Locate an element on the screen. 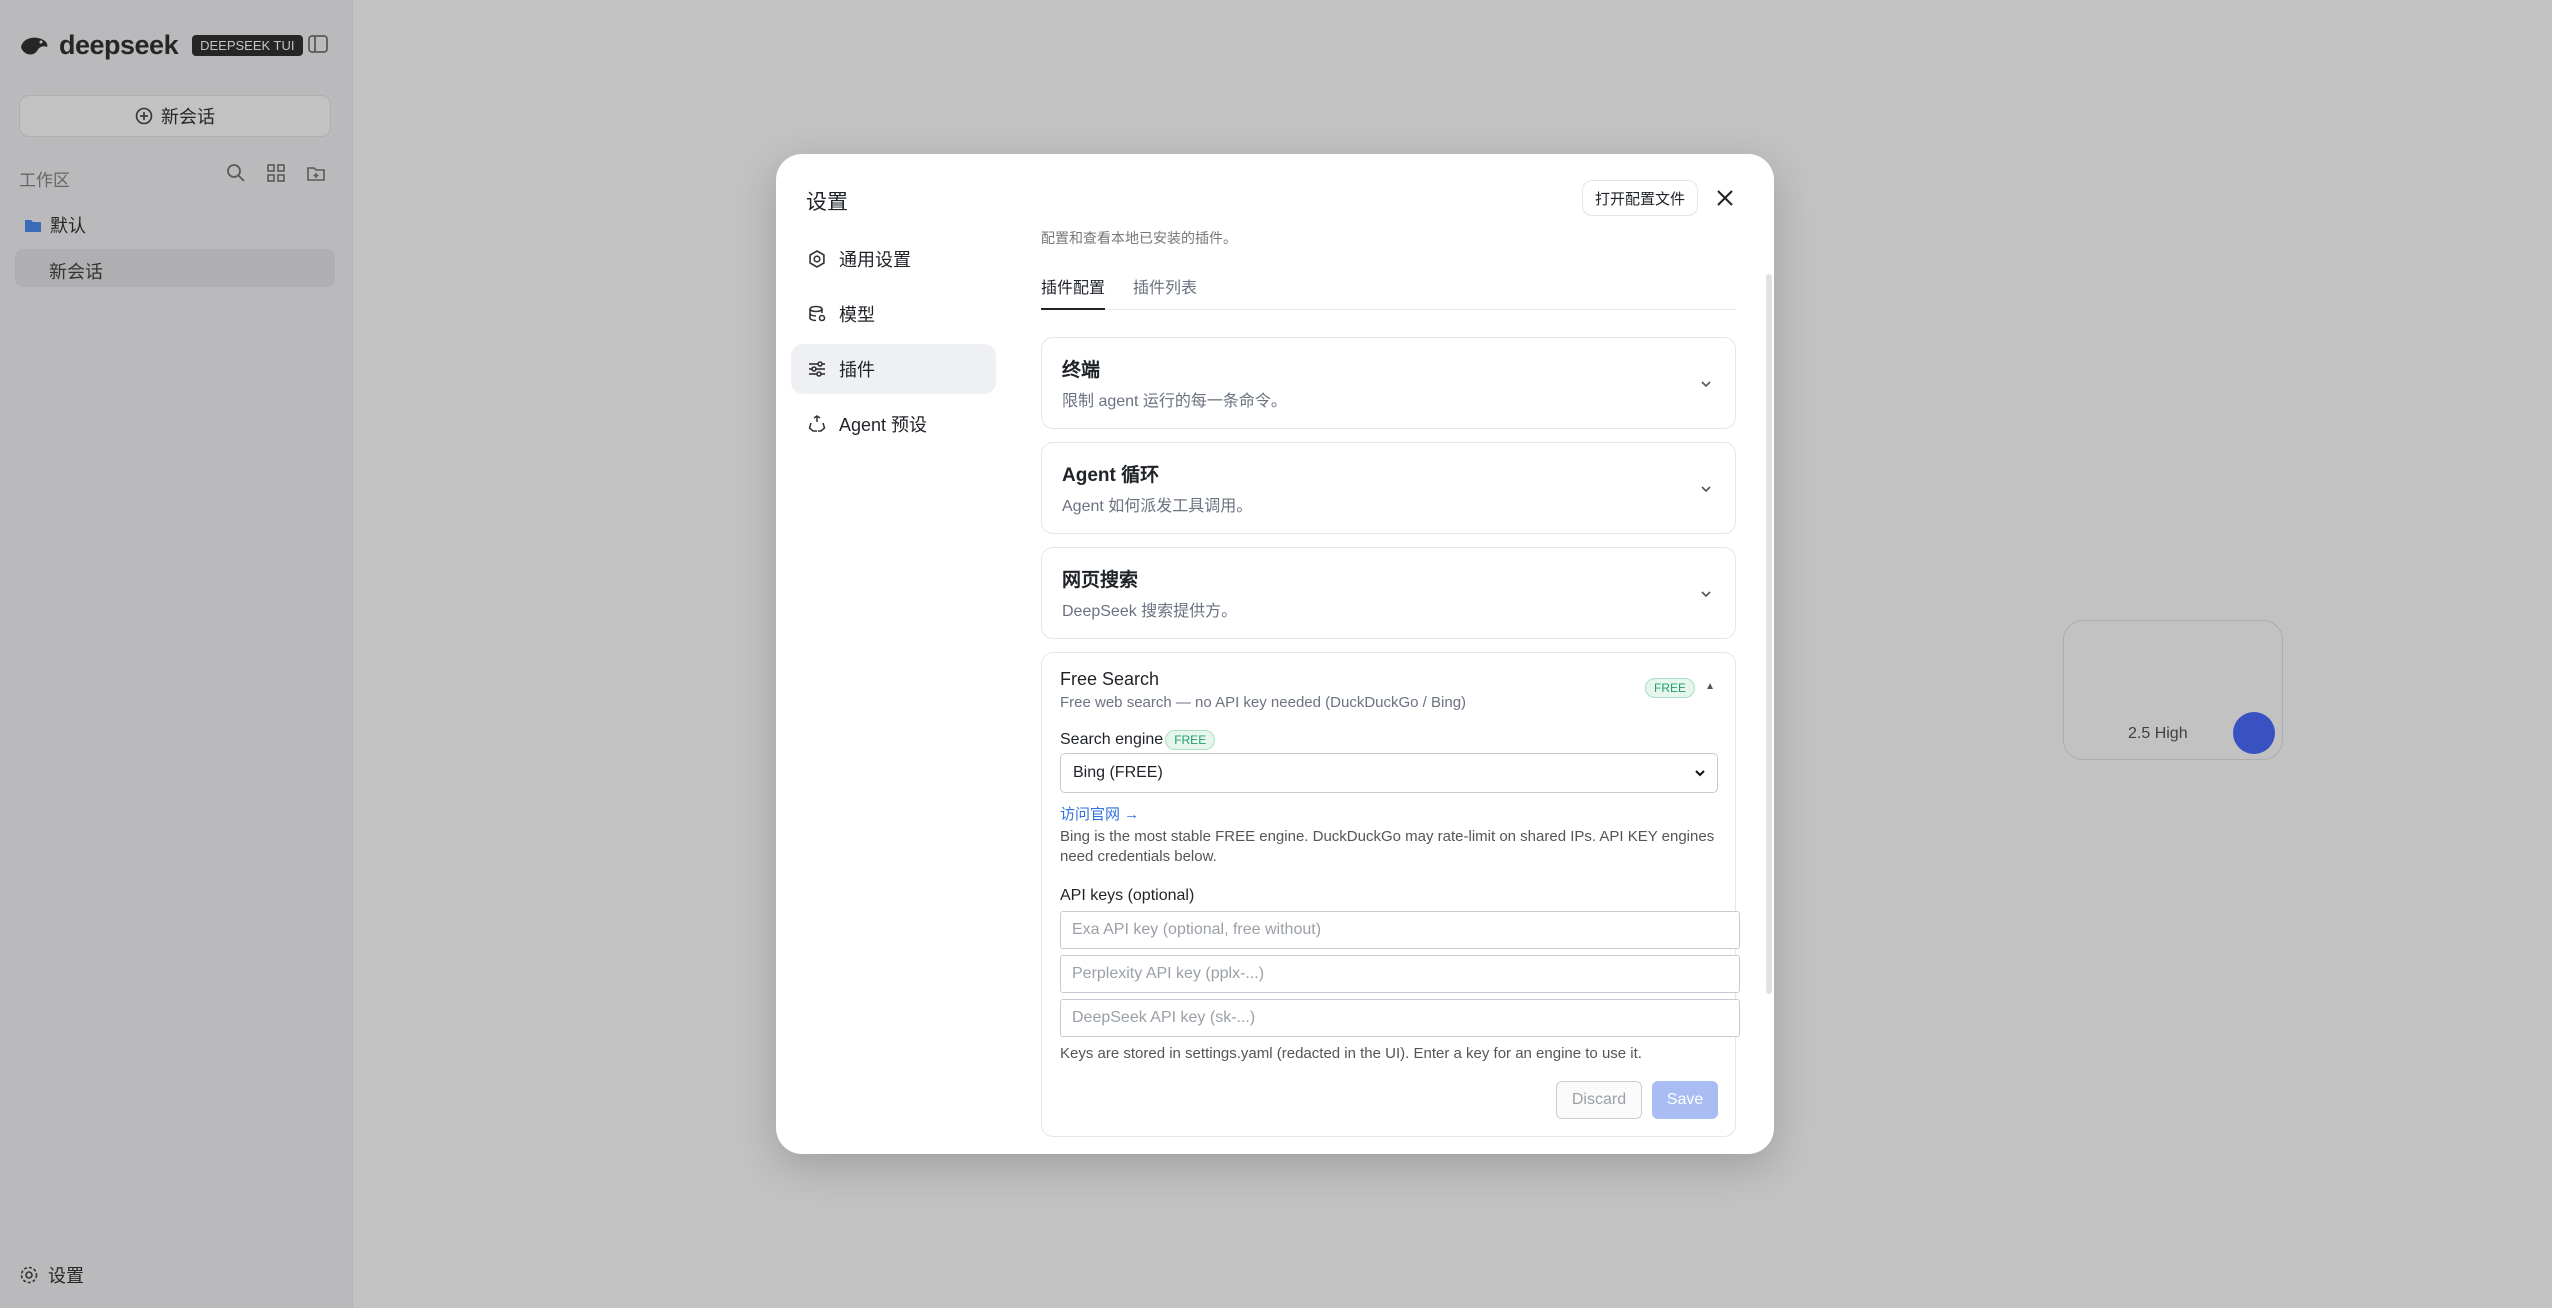  card-subtitle: Agent 如何派发工具调用。 is located at coordinates (1157, 506).